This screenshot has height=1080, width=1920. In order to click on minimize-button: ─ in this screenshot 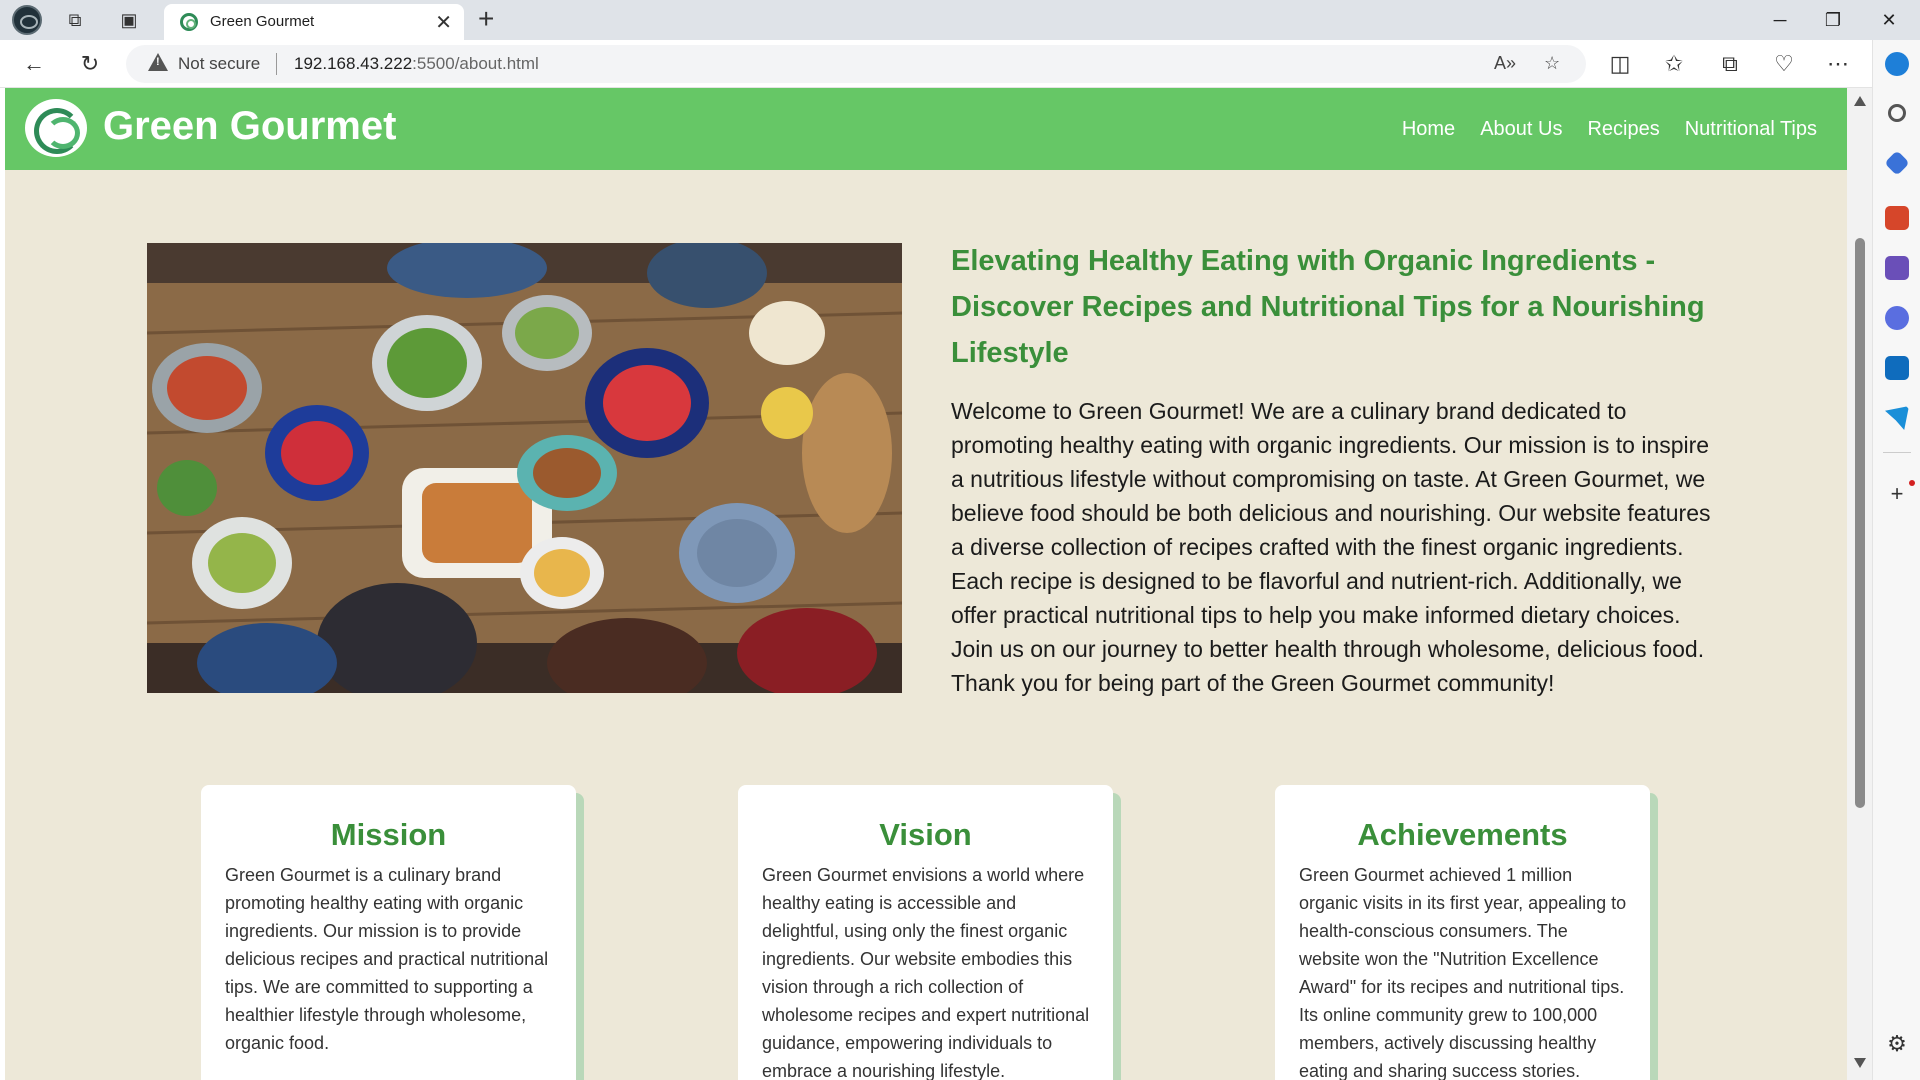, I will do `click(1780, 20)`.